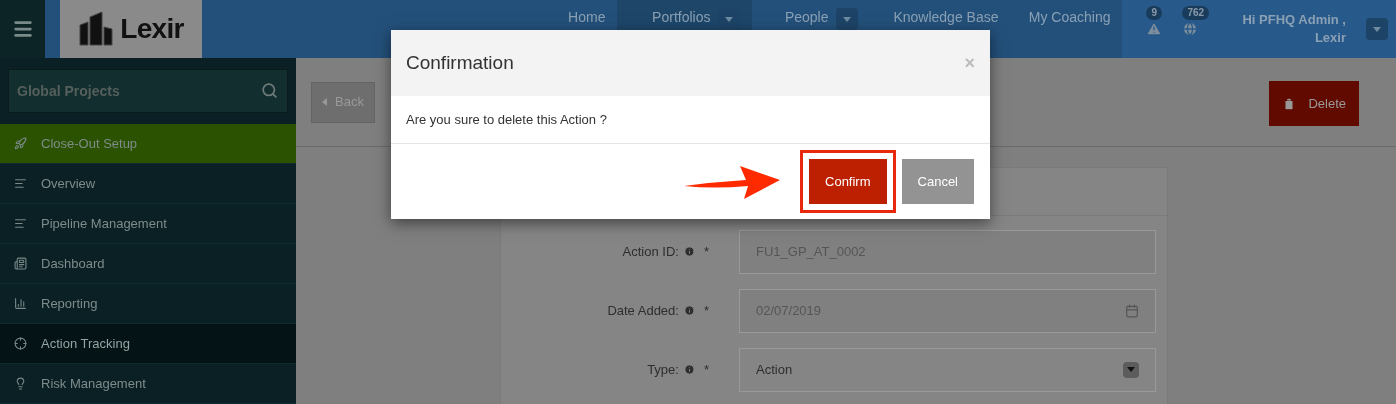  What do you see at coordinates (1330, 38) in the screenshot?
I see `user-name: Lexir` at bounding box center [1330, 38].